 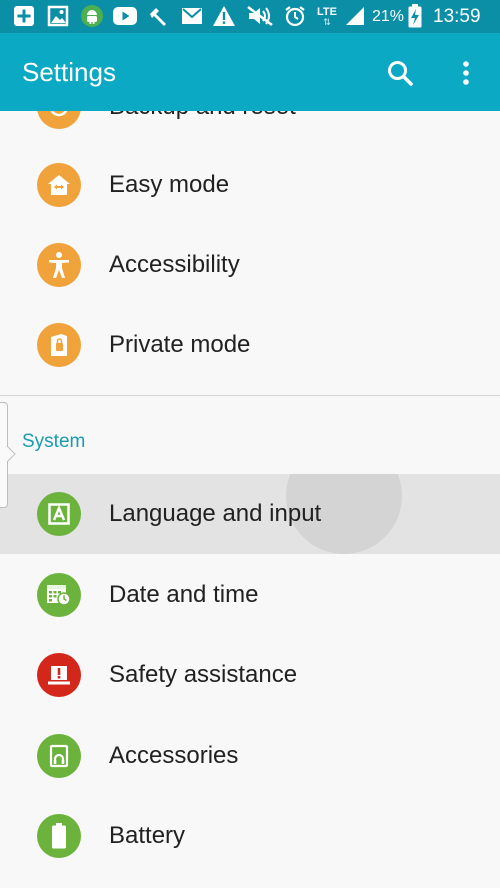 I want to click on search-button, so click(x=400, y=73).